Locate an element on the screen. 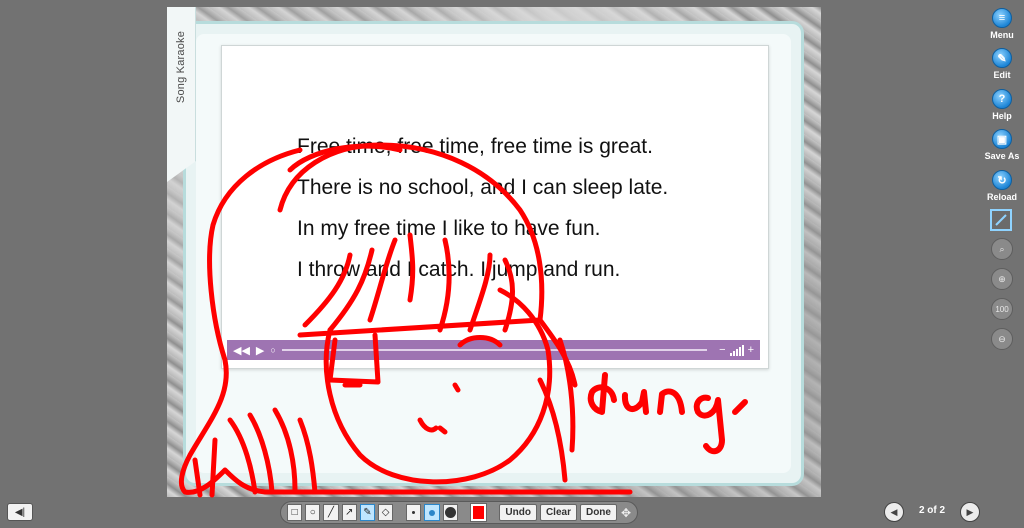 Image resolution: width=1024 pixels, height=528 pixels. menu-button: ≡ Menu is located at coordinates (1001, 24).